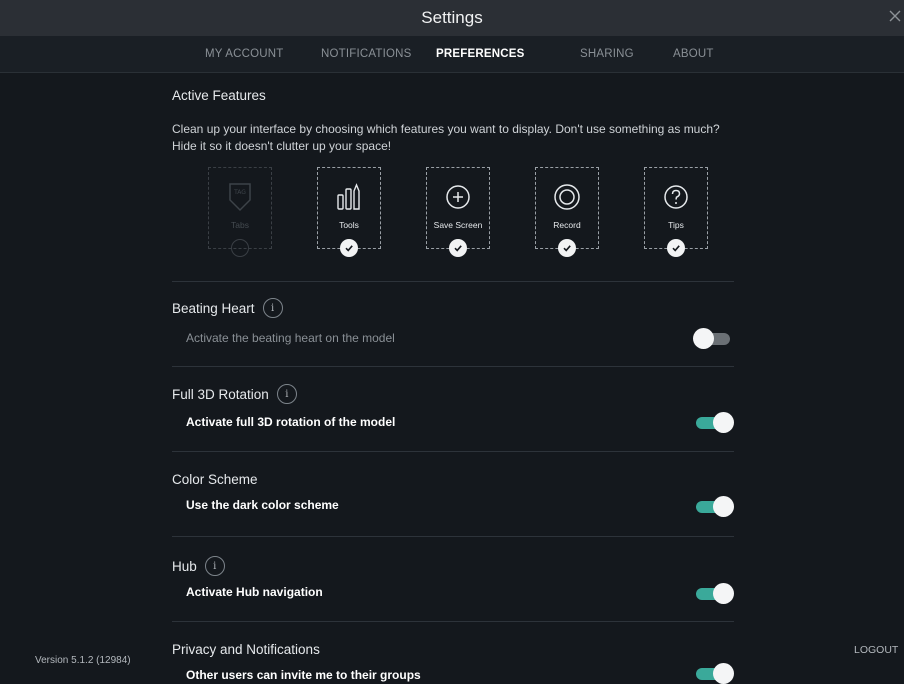  I want to click on feature-tools: Tools, so click(349, 212).